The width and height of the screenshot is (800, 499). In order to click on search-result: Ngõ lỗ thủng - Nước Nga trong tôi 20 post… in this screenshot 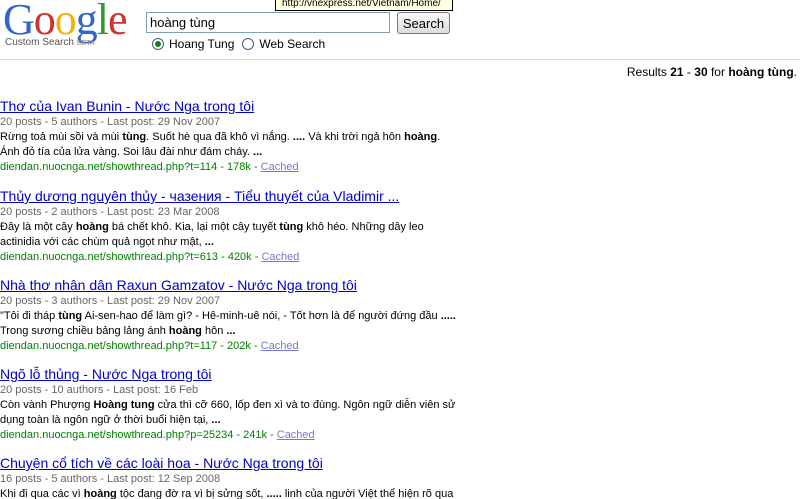, I will do `click(250, 404)`.